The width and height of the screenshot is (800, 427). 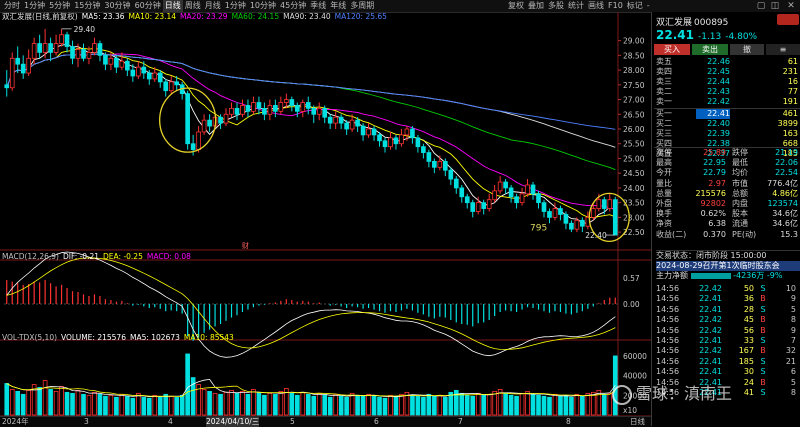 What do you see at coordinates (727, 82) in the screenshot?
I see `orderbook-row: 卖三 22.44 16` at bounding box center [727, 82].